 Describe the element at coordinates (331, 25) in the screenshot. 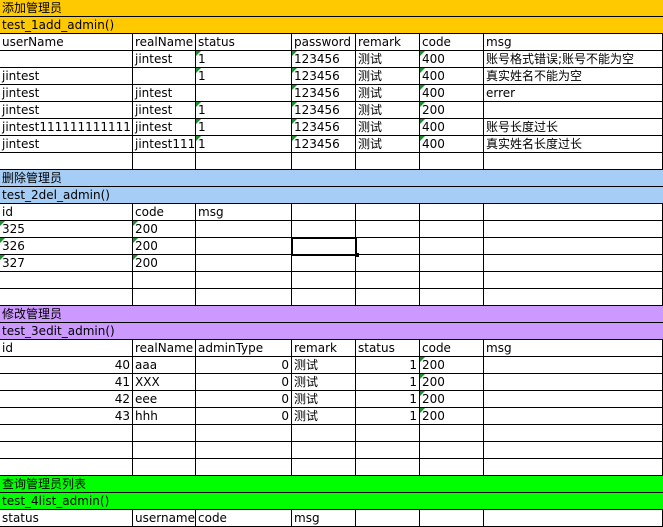

I see `section-function-band: test_1add_admin()` at that location.